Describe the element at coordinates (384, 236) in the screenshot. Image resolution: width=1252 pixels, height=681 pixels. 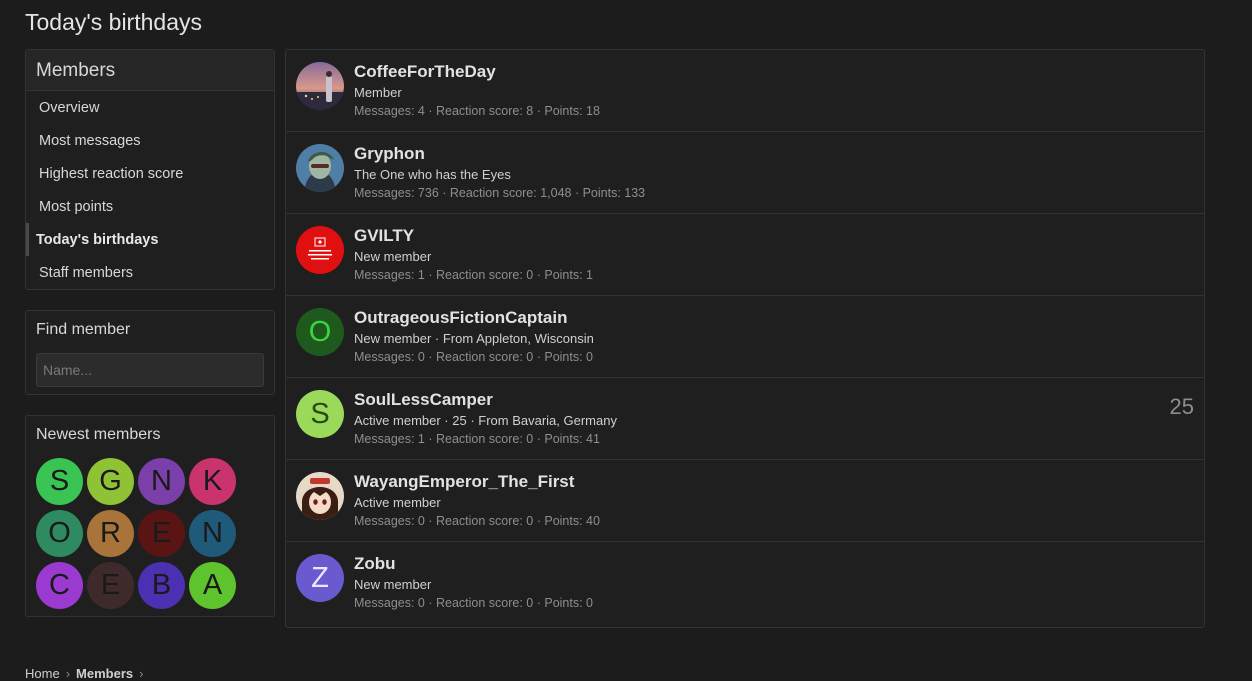
I see `member-name: GVILTY` at that location.